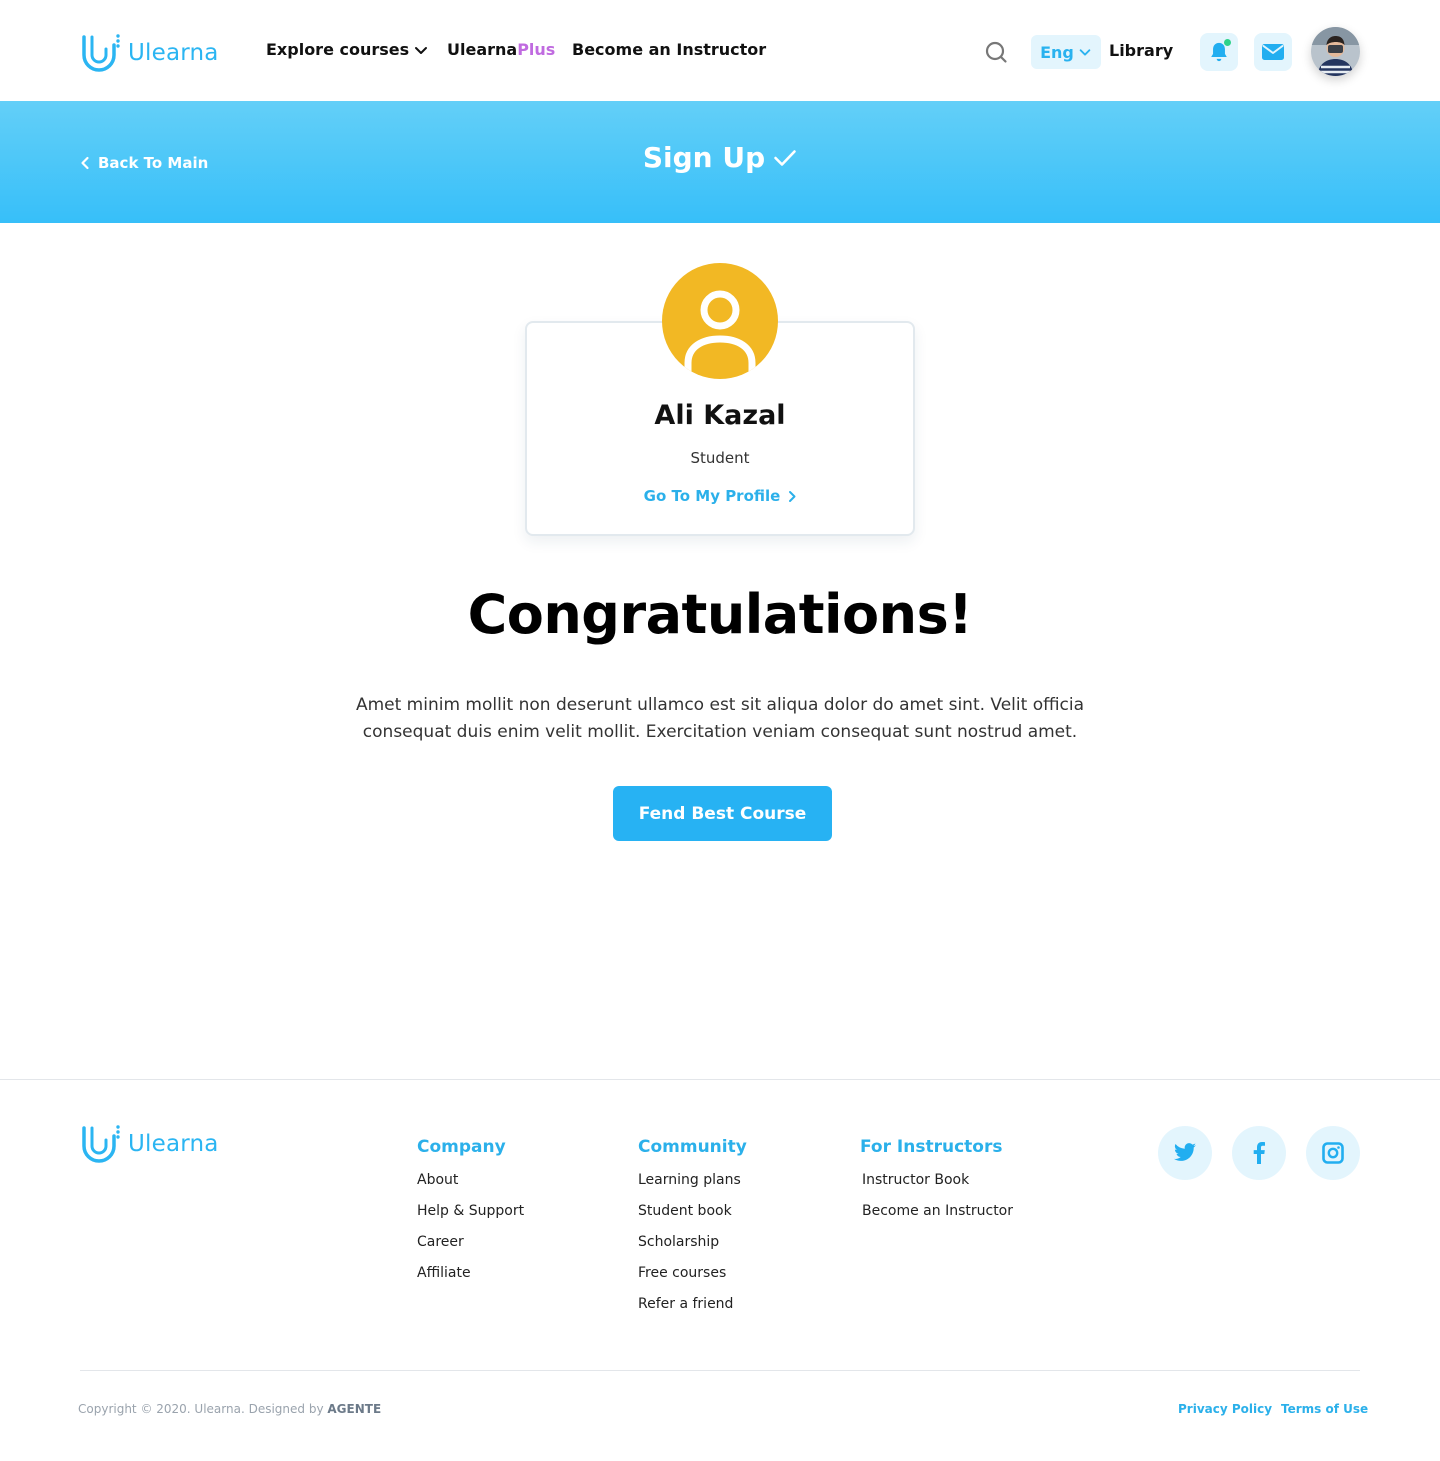  I want to click on logo-text: Ulearna, so click(173, 53).